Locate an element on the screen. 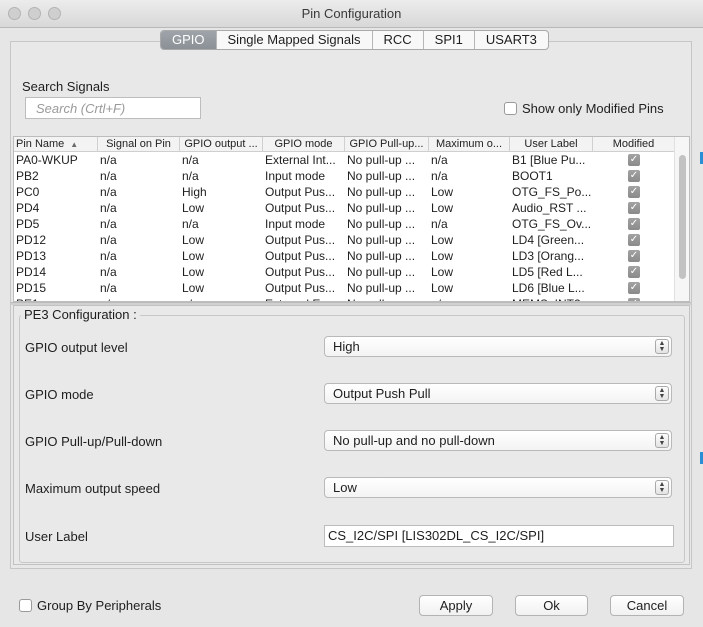  tab-rcc: RCC is located at coordinates (398, 40).